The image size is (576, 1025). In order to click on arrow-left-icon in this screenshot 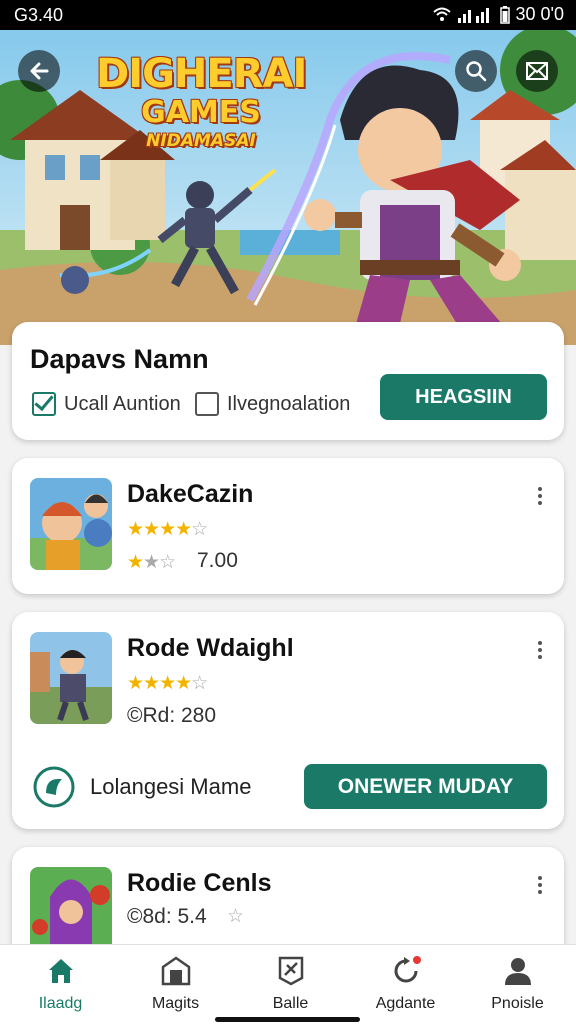, I will do `click(39, 71)`.